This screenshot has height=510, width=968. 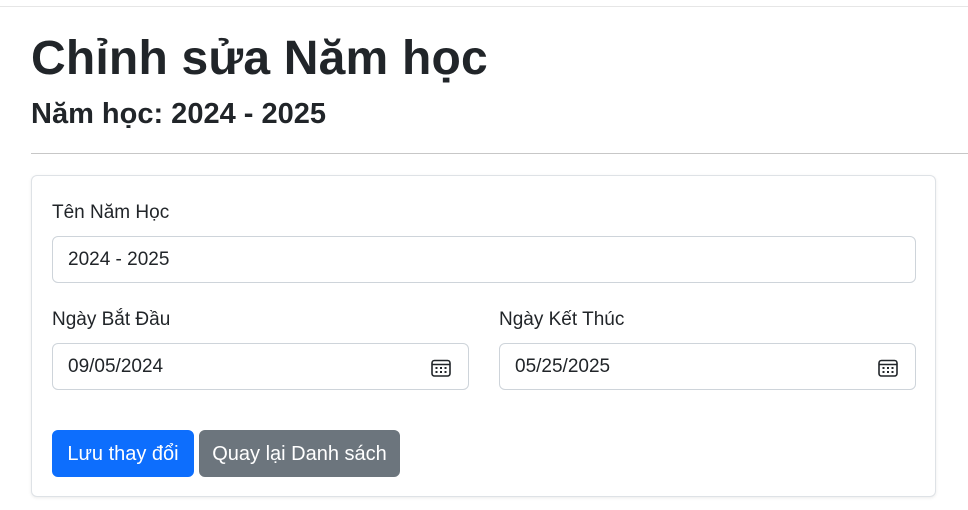 What do you see at coordinates (123, 453) in the screenshot?
I see `save-button: Lưu thay đổi` at bounding box center [123, 453].